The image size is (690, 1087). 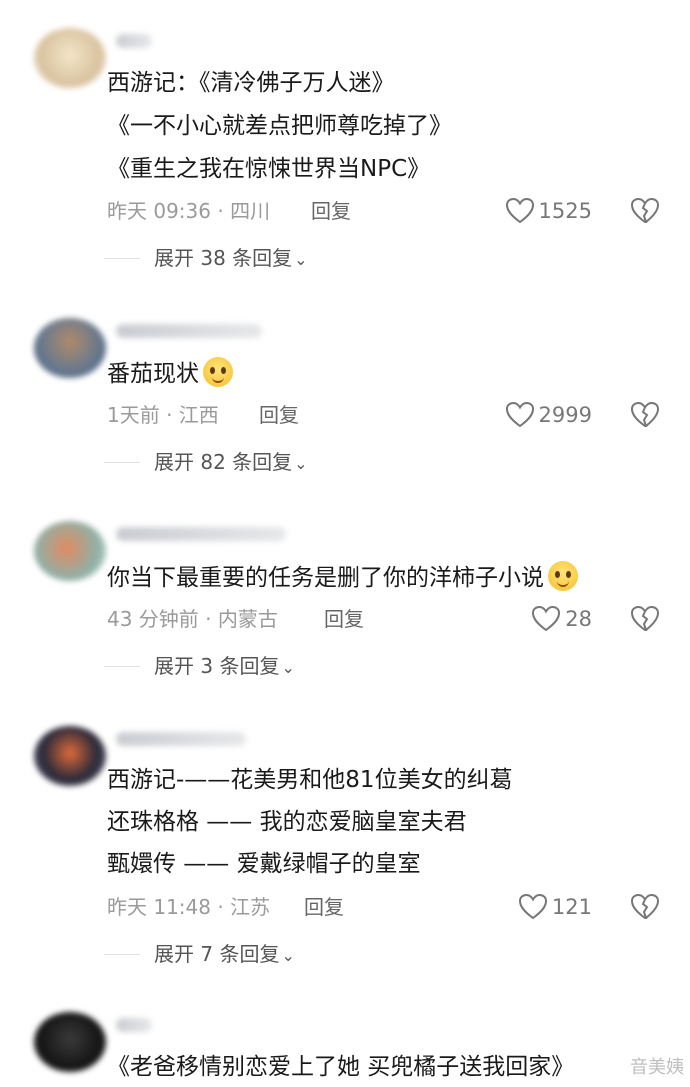 I want to click on comment-text-line: 甄嬛传 —— 爱戴绿帽子的皇室, so click(x=264, y=864).